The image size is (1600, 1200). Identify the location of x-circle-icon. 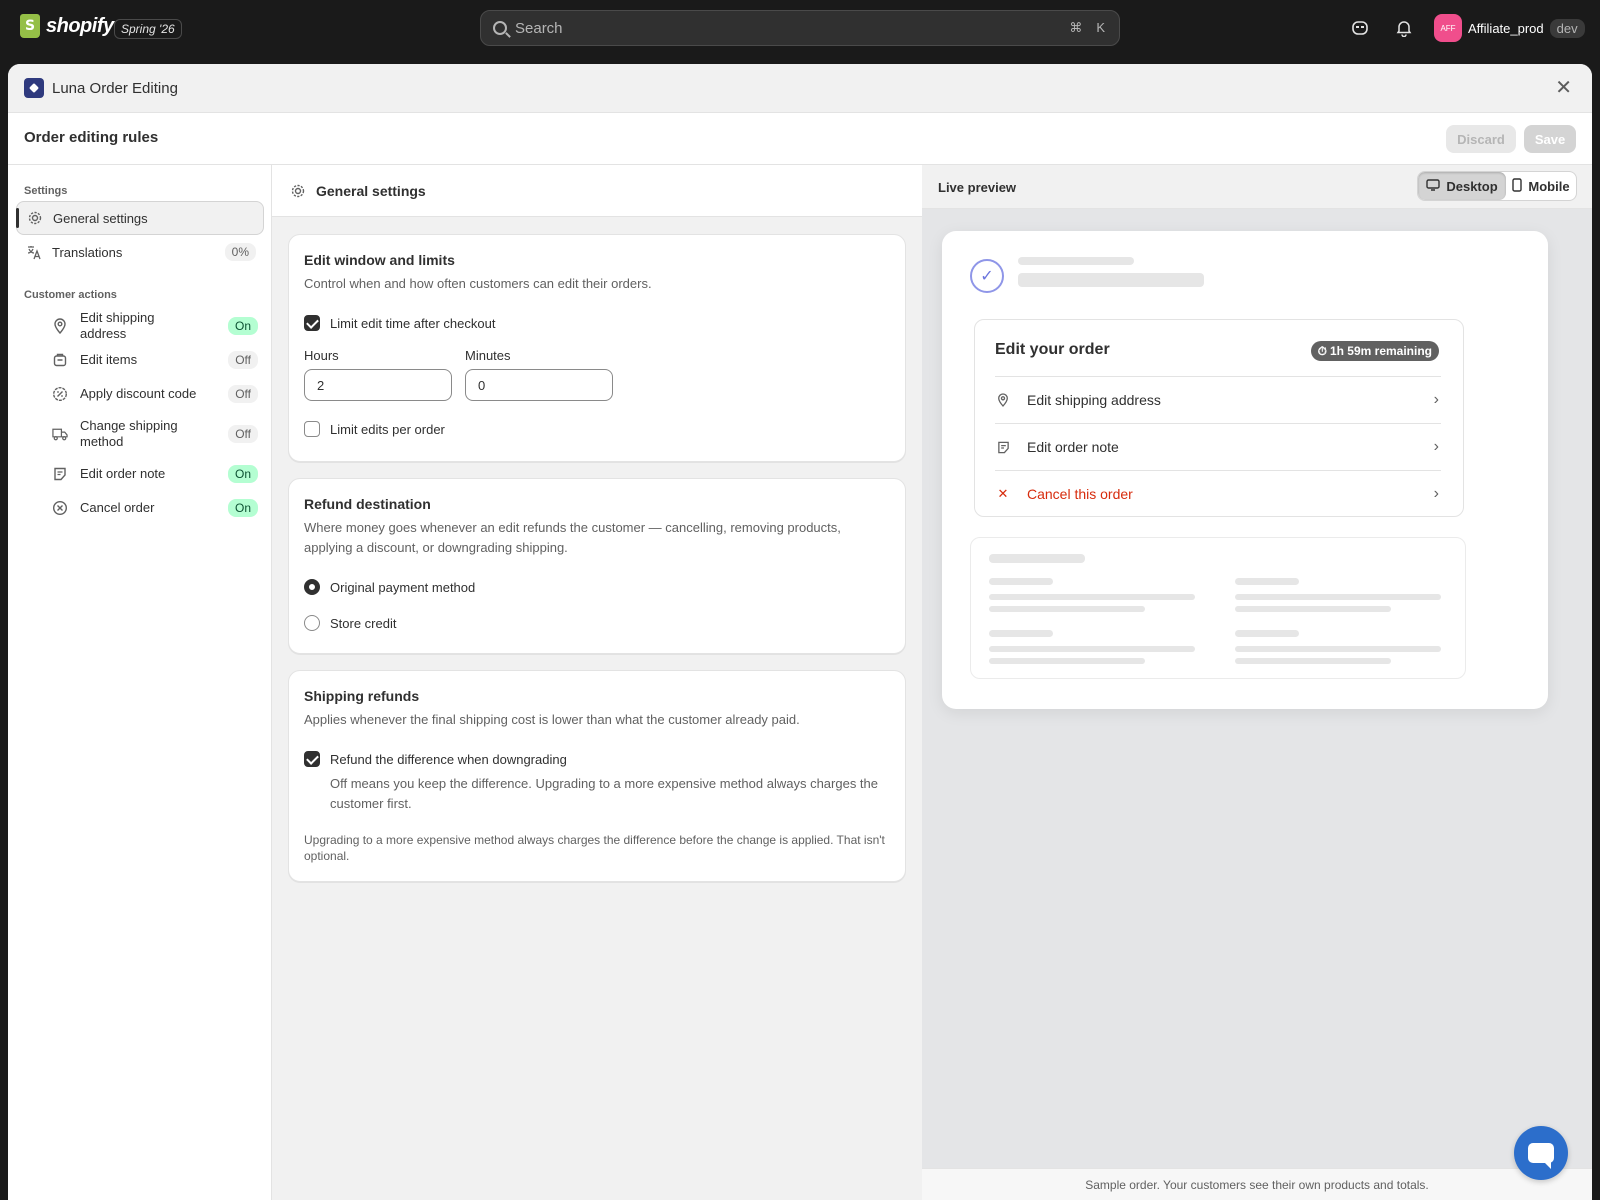
(60, 508).